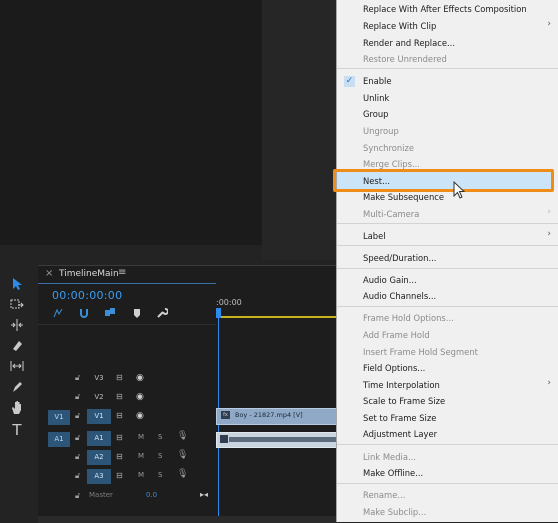 This screenshot has height=523, width=558. Describe the element at coordinates (391, 214) in the screenshot. I see `menu-item-multi-camera: Multi-Camera` at that location.